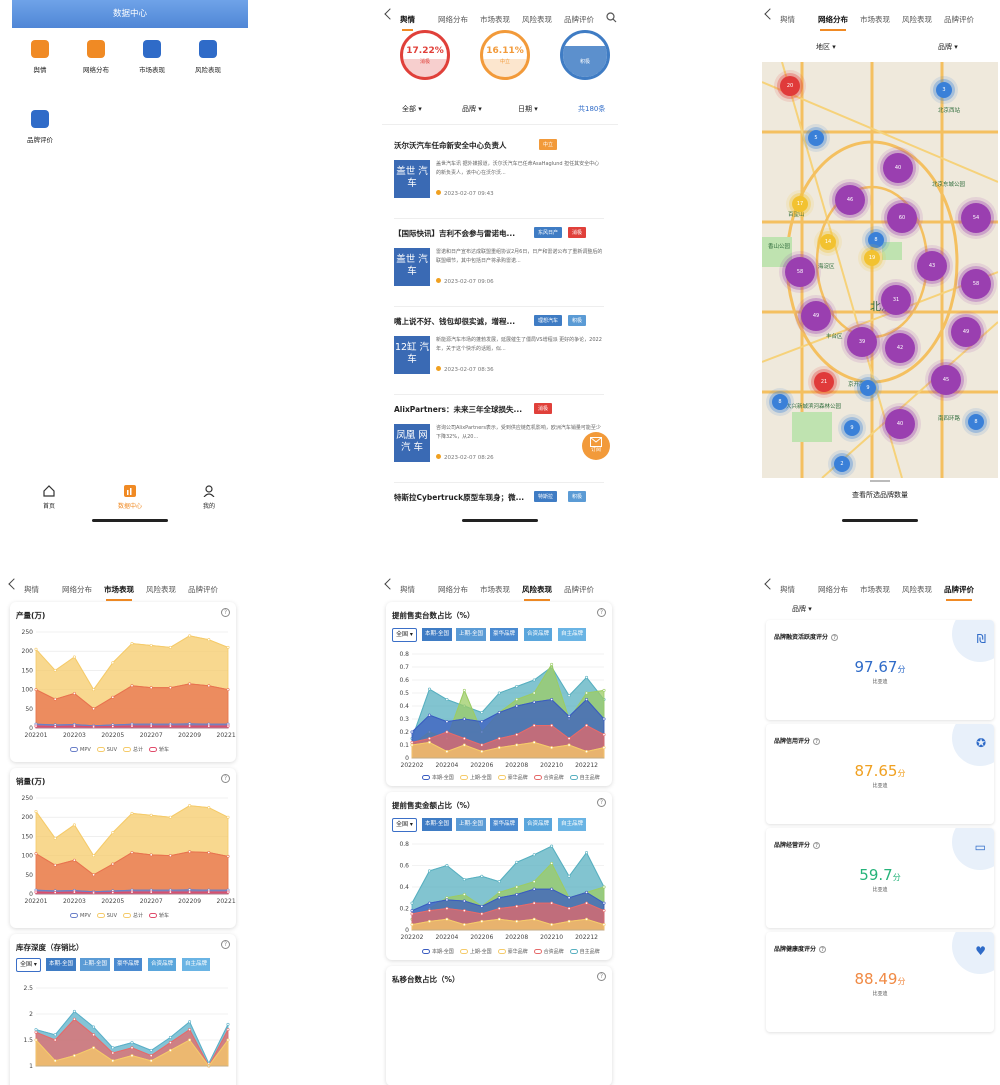  What do you see at coordinates (880, 878) in the screenshot?
I see `score-card: ▭ 品牌经营评分? 59.7分 比亚迪` at bounding box center [880, 878].